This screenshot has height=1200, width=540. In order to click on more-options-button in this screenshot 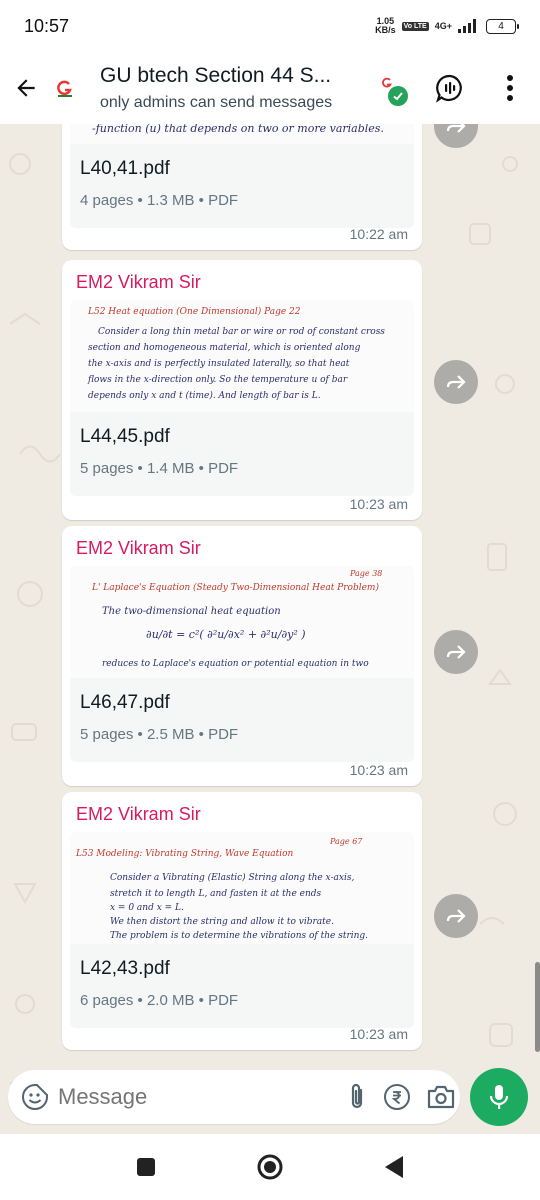, I will do `click(510, 88)`.